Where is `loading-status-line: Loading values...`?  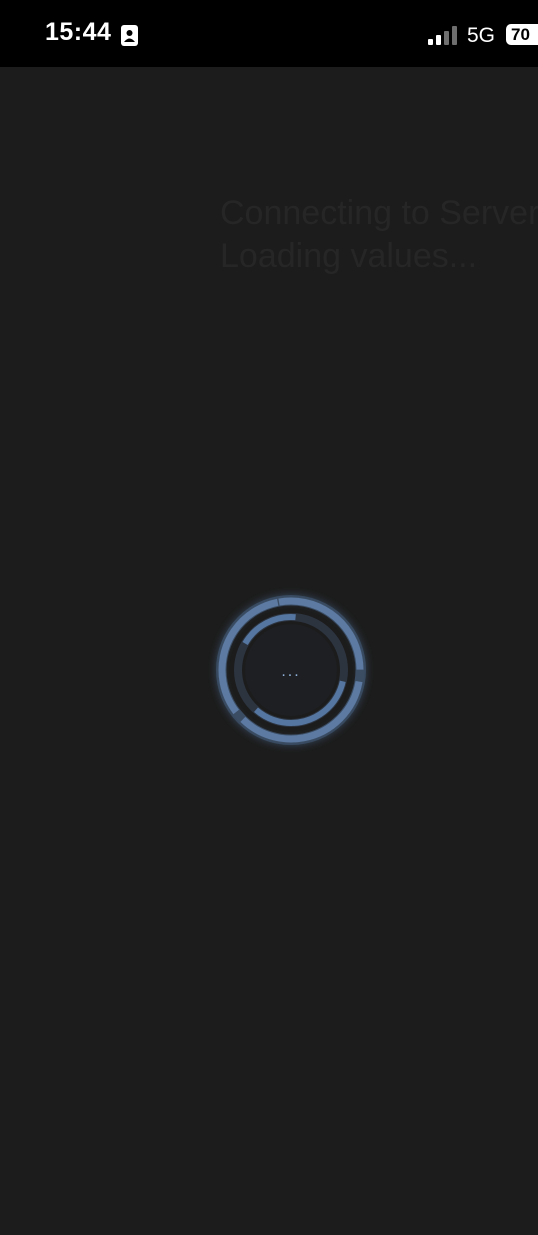 loading-status-line: Loading values... is located at coordinates (349, 256).